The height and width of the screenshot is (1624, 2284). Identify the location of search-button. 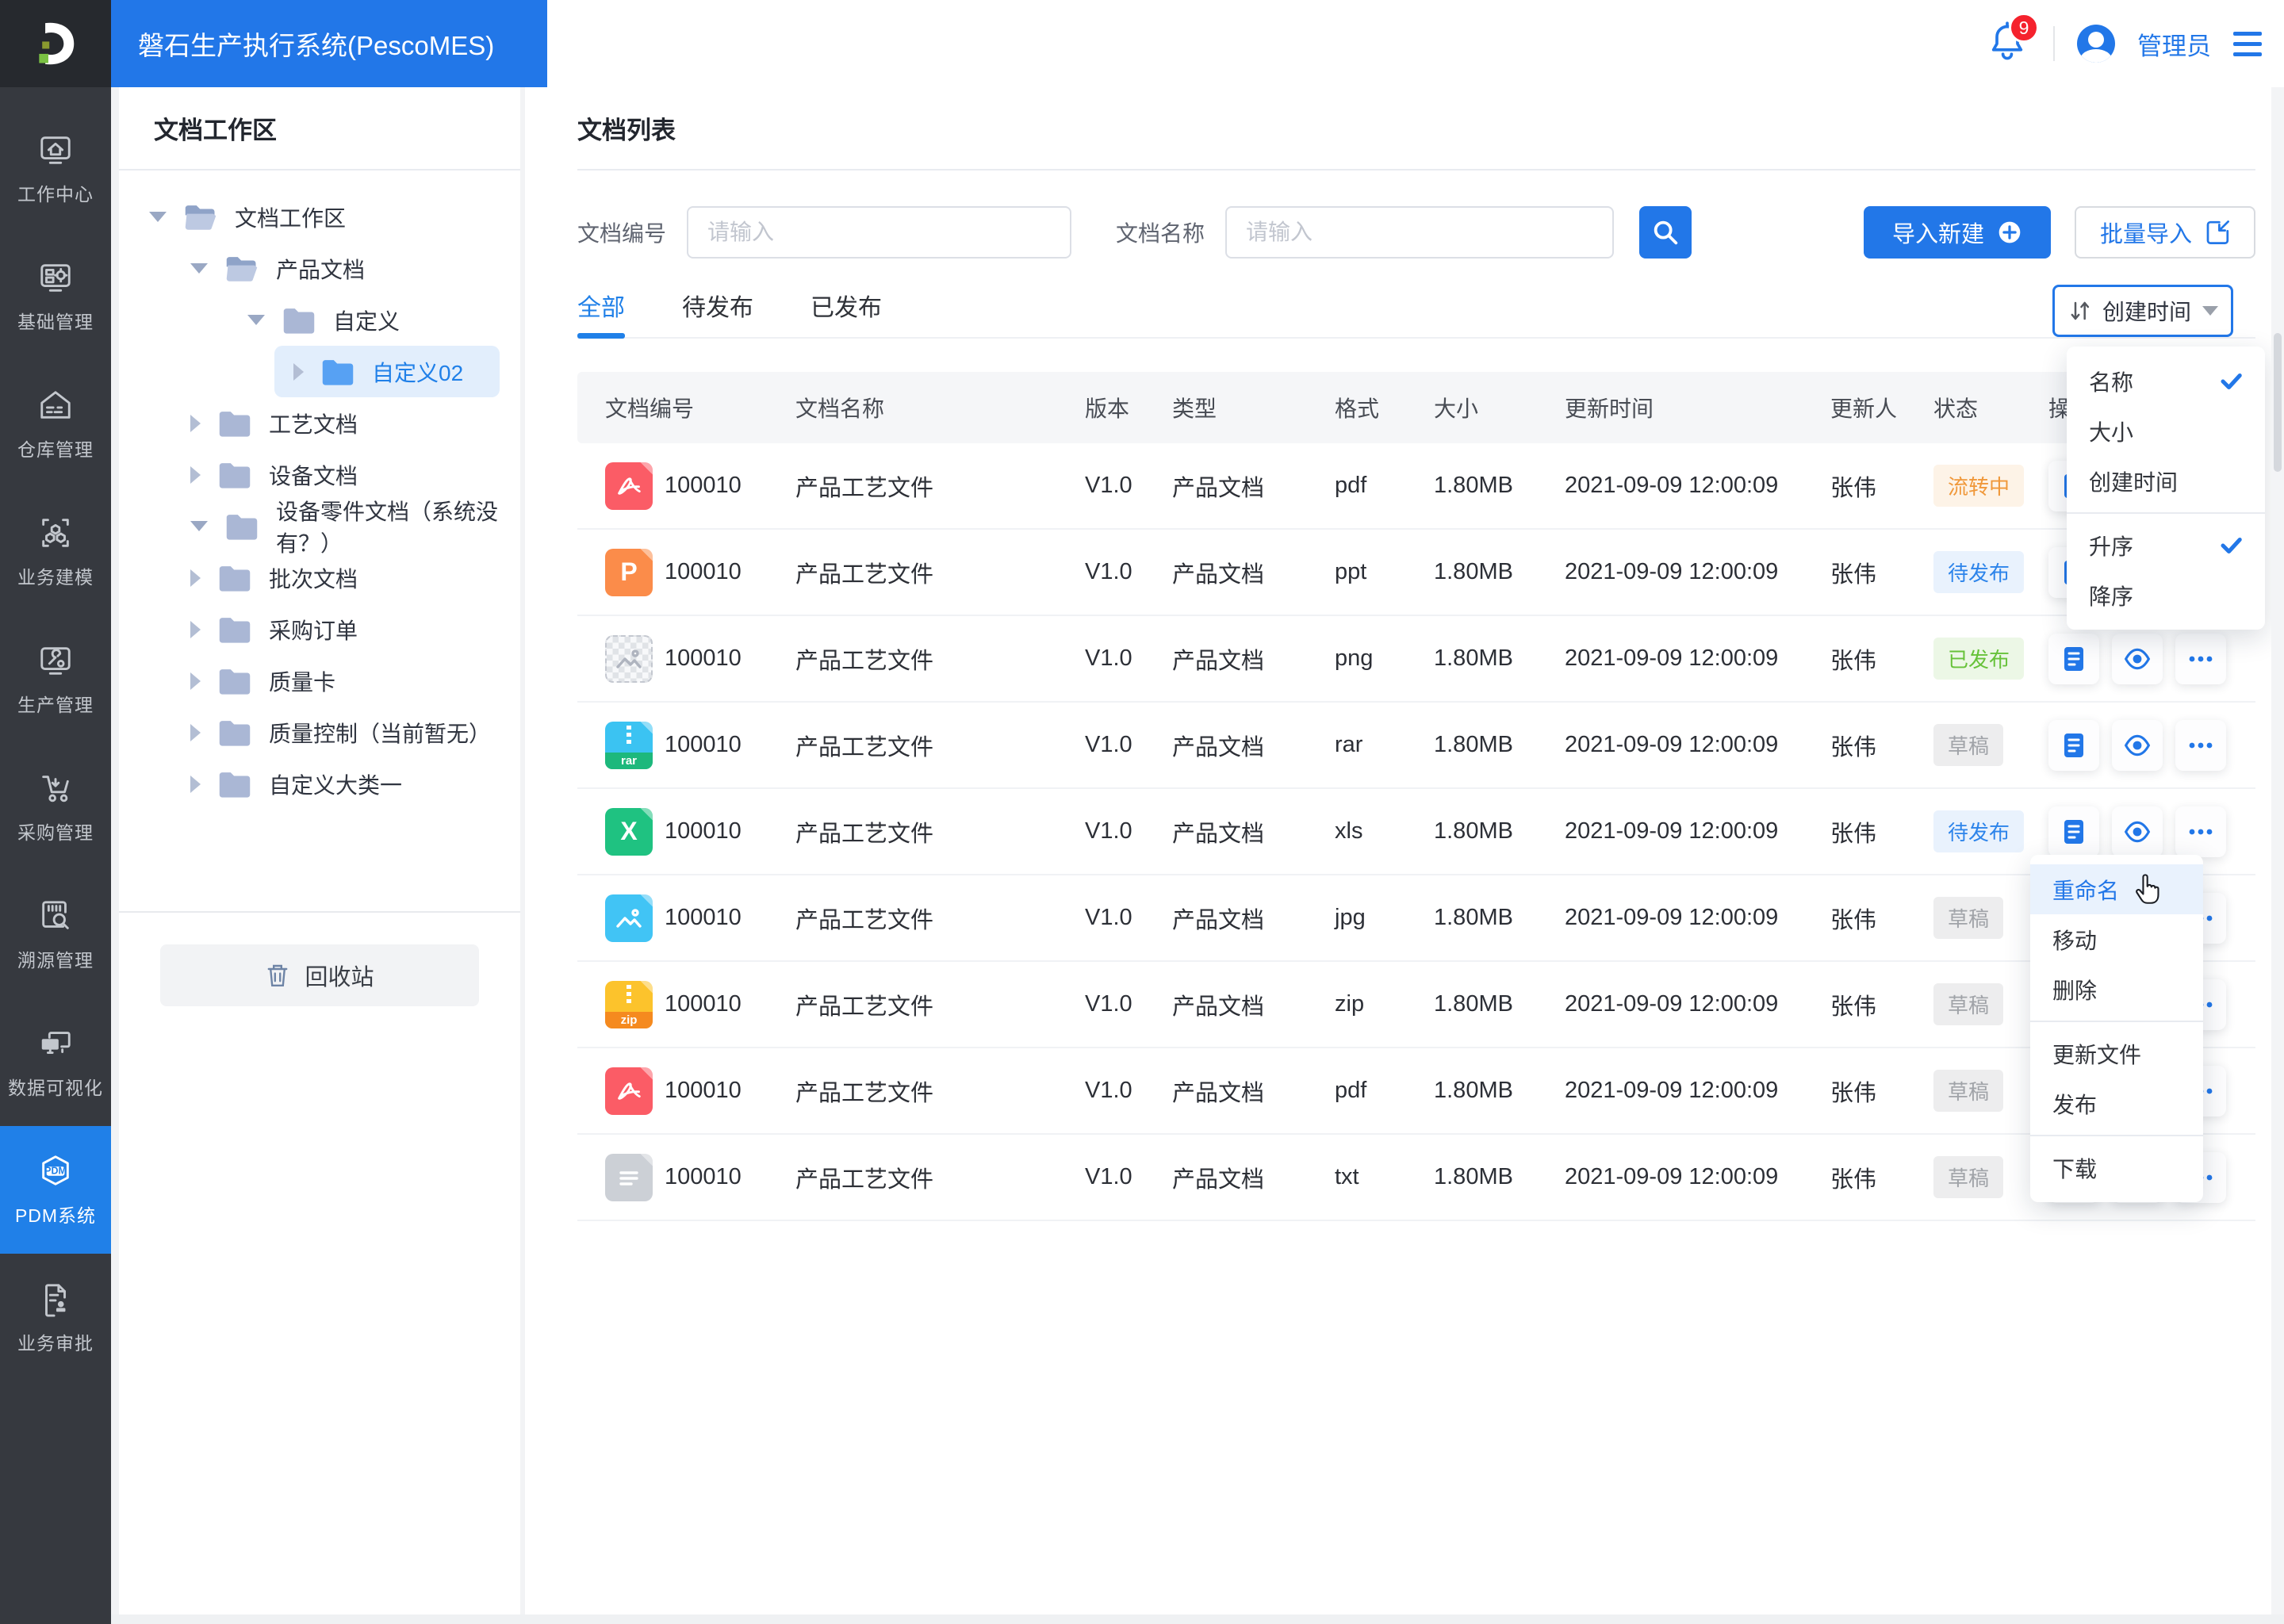
(1665, 232).